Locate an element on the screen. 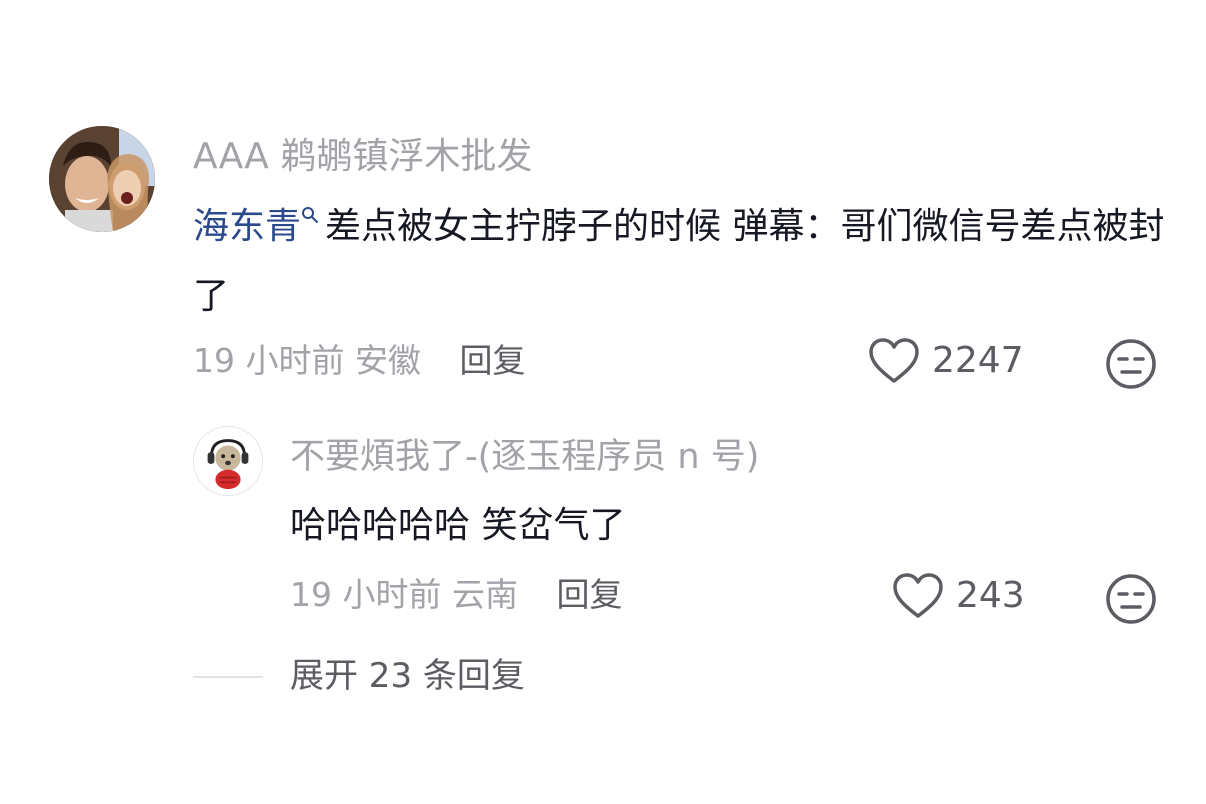 The width and height of the screenshot is (1206, 804). comment-location: 安徽 is located at coordinates (387, 360).